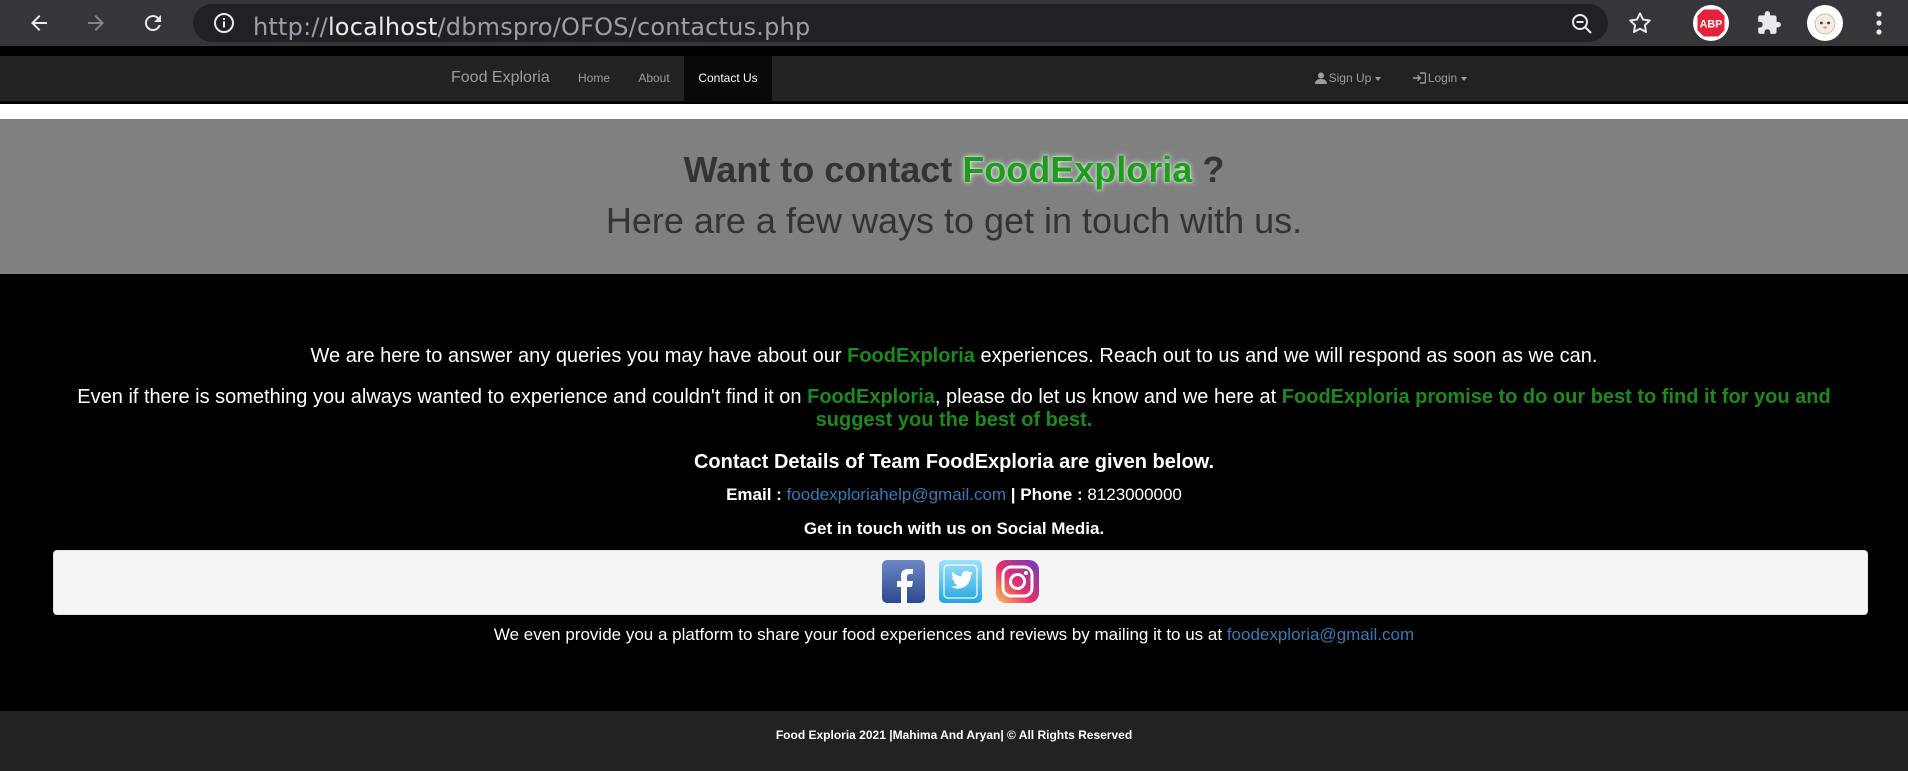 The image size is (1908, 771). What do you see at coordinates (754, 494) in the screenshot?
I see `email-label: Email :` at bounding box center [754, 494].